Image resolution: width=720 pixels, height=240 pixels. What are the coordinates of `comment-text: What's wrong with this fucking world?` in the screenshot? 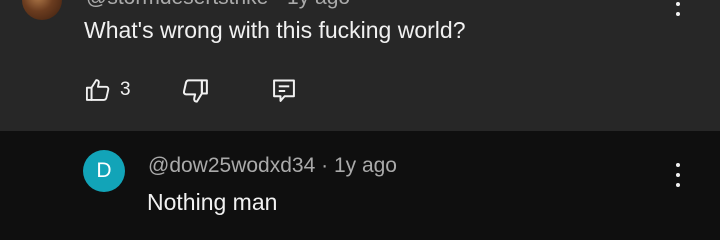 It's located at (275, 30).